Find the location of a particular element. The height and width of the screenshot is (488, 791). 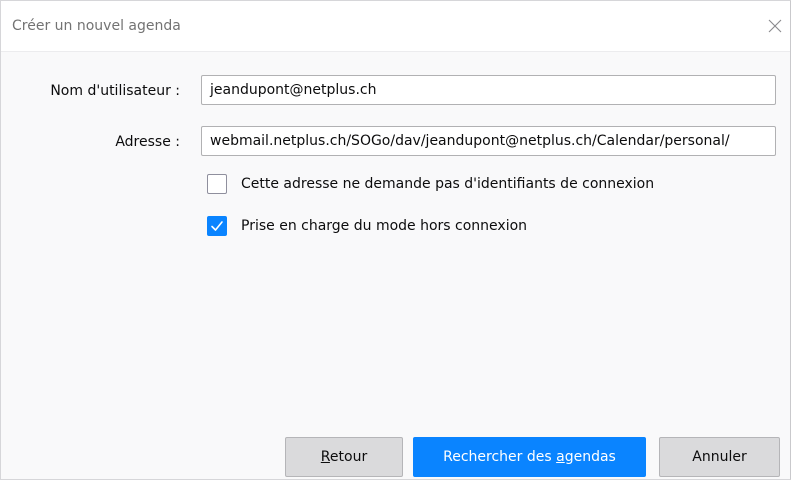

dialog-title: Créer un nouvel agenda is located at coordinates (96, 26).